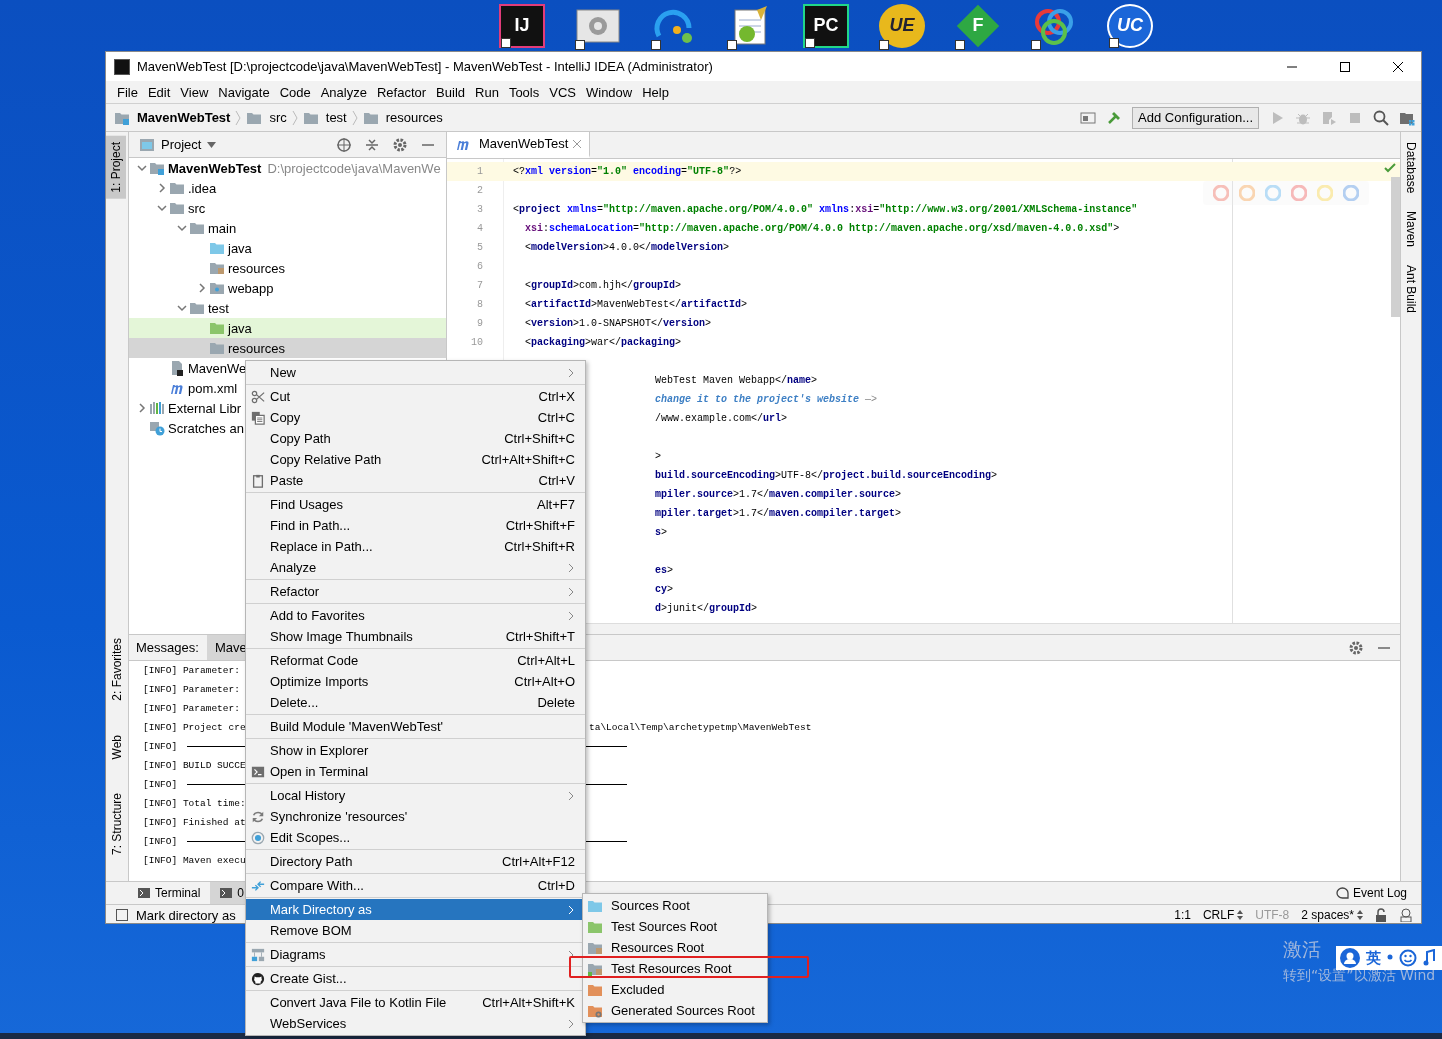 This screenshot has width=1442, height=1039. I want to click on line-number: 1, so click(480, 171).